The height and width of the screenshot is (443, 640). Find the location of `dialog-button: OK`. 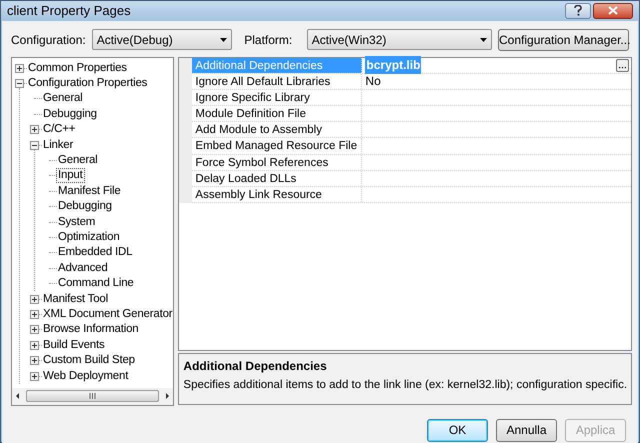

dialog-button: OK is located at coordinates (457, 430).